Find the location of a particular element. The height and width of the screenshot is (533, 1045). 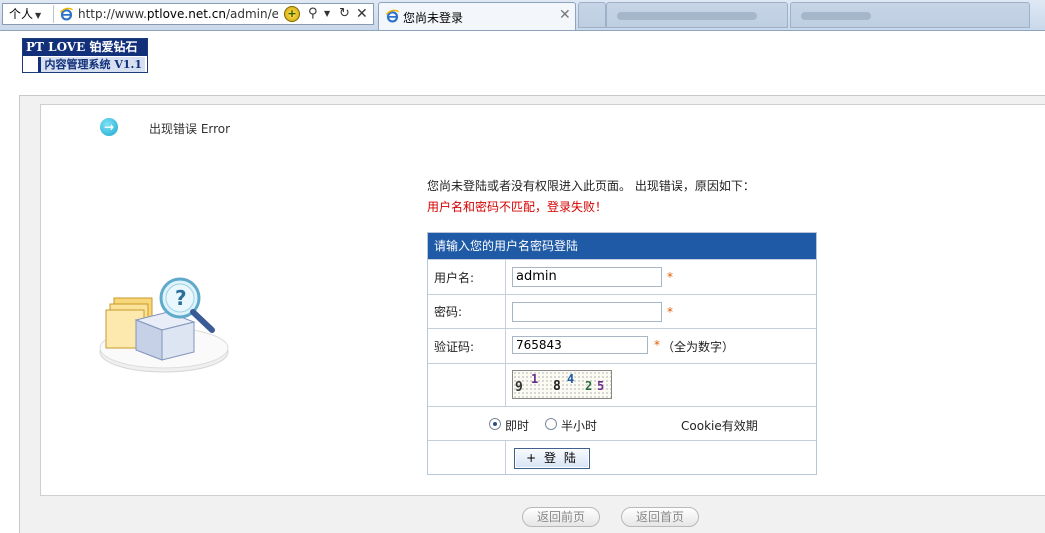

url-text: http://www.ptlove.net.cn/admin/err is located at coordinates (178, 14).